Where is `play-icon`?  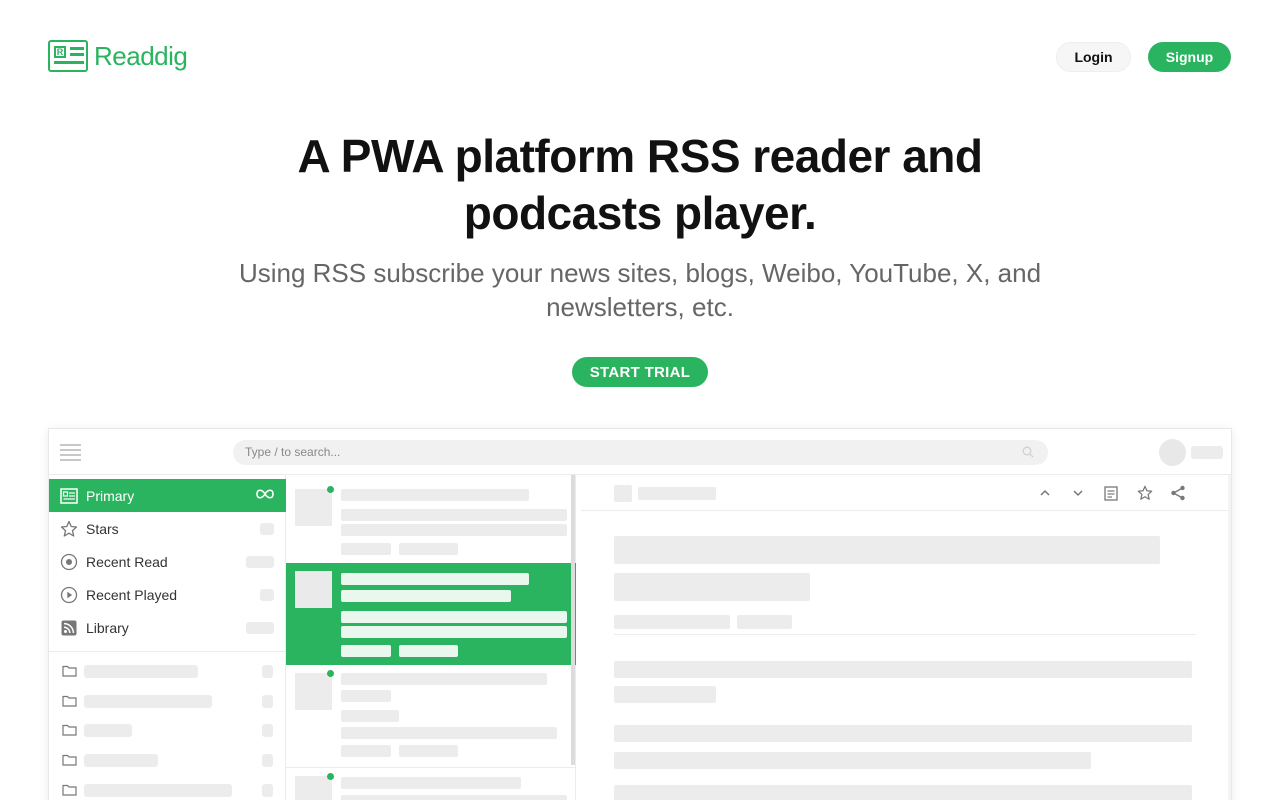
play-icon is located at coordinates (69, 595).